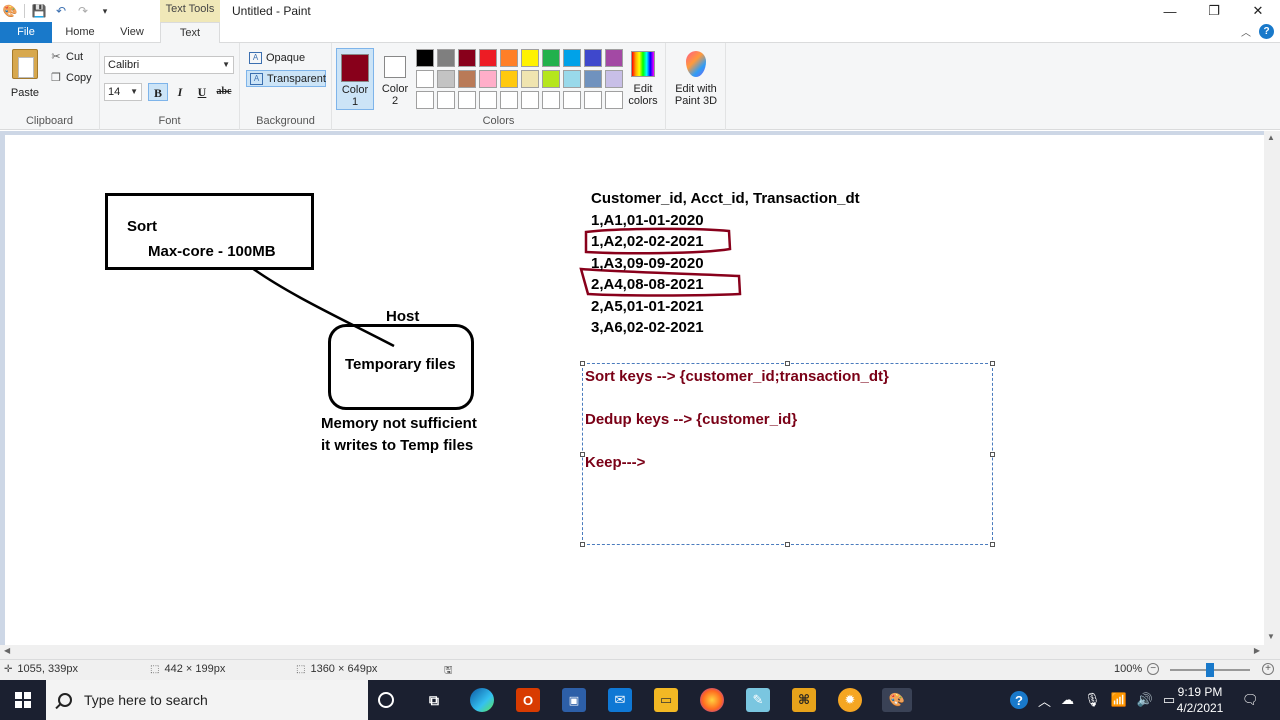 The width and height of the screenshot is (1280, 720). I want to click on tab-file: File, so click(26, 32).